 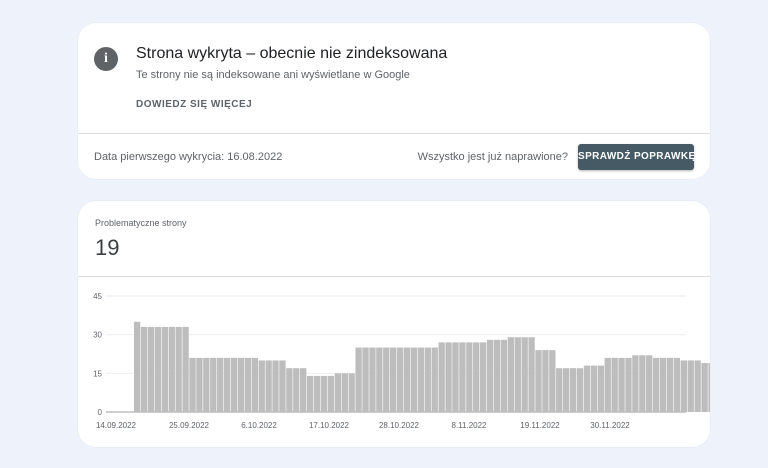 I want to click on validate-fix-button: SPRAWDŹ POPRAWKĘ, so click(x=636, y=157).